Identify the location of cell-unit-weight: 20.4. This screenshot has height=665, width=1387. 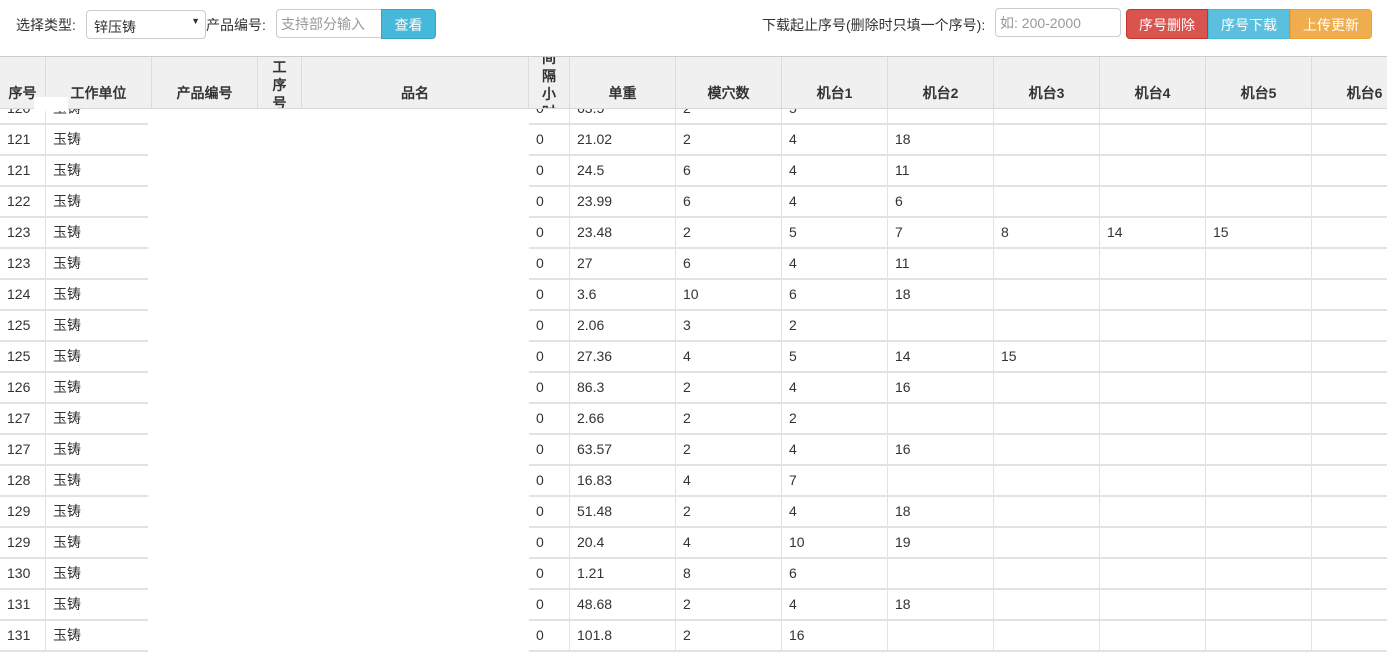
(623, 543).